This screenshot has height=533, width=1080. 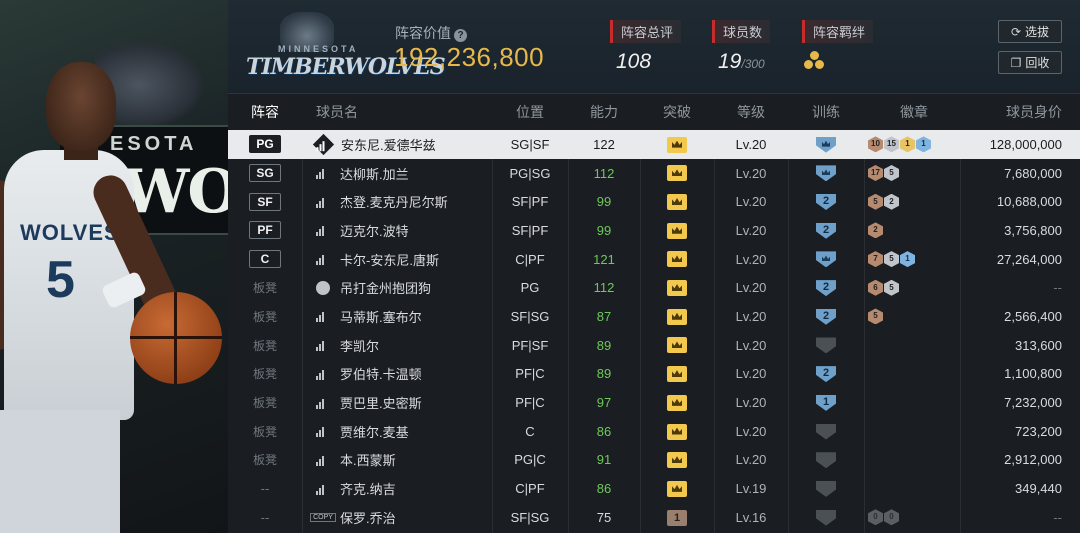 What do you see at coordinates (654, 173) in the screenshot?
I see `table-row: SG 达柳斯.加兰 PG|SG 112 Lv.20 17 5 7,680,000` at bounding box center [654, 173].